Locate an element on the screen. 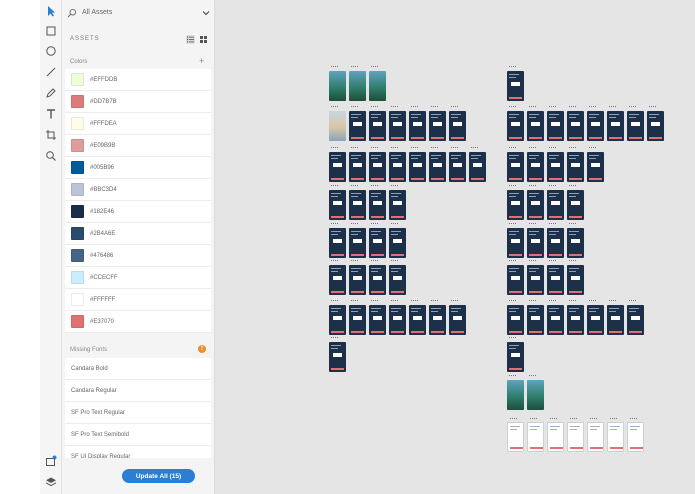 This screenshot has width=695, height=494. color-swatch-row: #BBC3D4 is located at coordinates (138, 190).